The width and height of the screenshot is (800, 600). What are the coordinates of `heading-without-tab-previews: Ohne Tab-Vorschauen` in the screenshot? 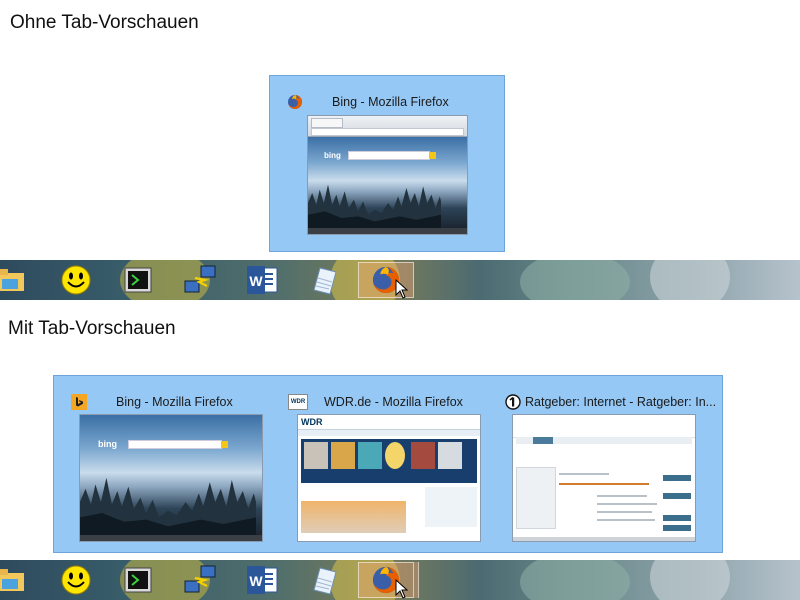 It's located at (104, 22).